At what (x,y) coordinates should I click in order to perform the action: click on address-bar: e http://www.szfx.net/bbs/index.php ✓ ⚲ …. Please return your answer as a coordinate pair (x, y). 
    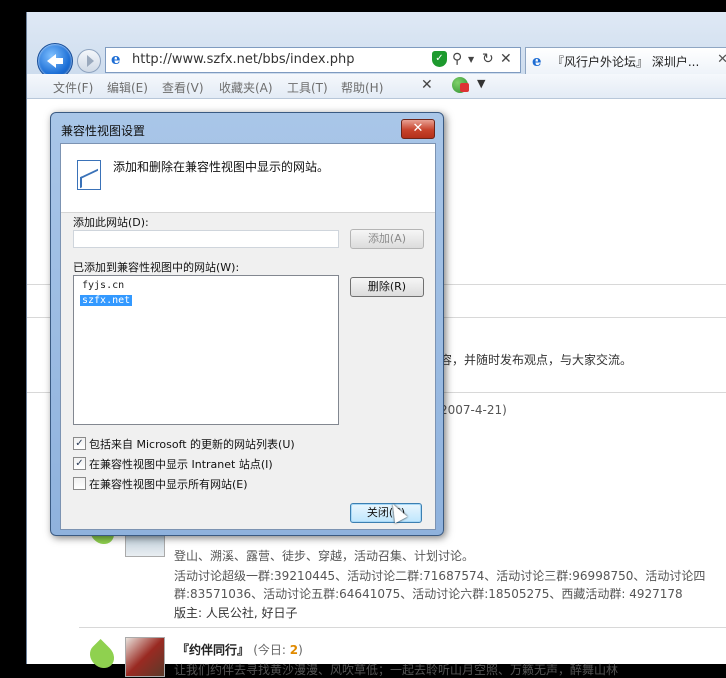
    Looking at the image, I should click on (313, 60).